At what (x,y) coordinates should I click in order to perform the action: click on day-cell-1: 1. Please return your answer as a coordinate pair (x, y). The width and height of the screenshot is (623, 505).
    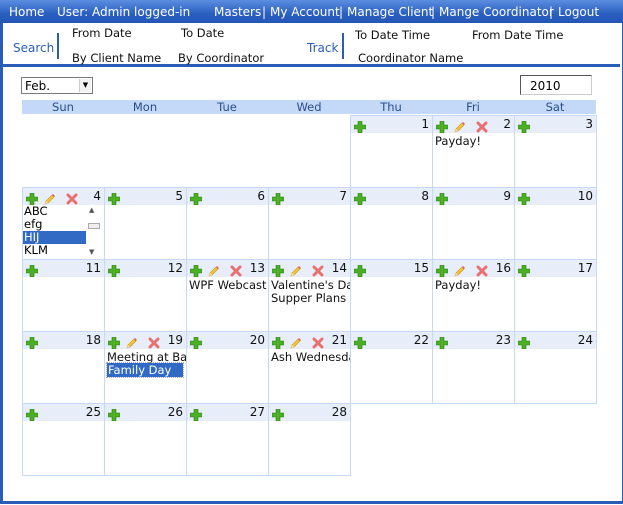
    Looking at the image, I should click on (391, 151).